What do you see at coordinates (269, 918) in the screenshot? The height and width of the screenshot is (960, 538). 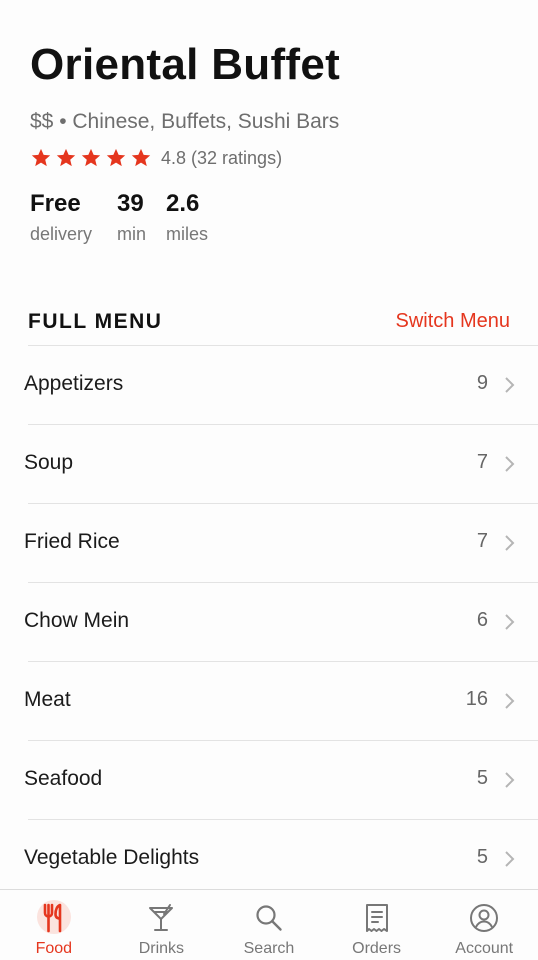 I see `search-icon` at bounding box center [269, 918].